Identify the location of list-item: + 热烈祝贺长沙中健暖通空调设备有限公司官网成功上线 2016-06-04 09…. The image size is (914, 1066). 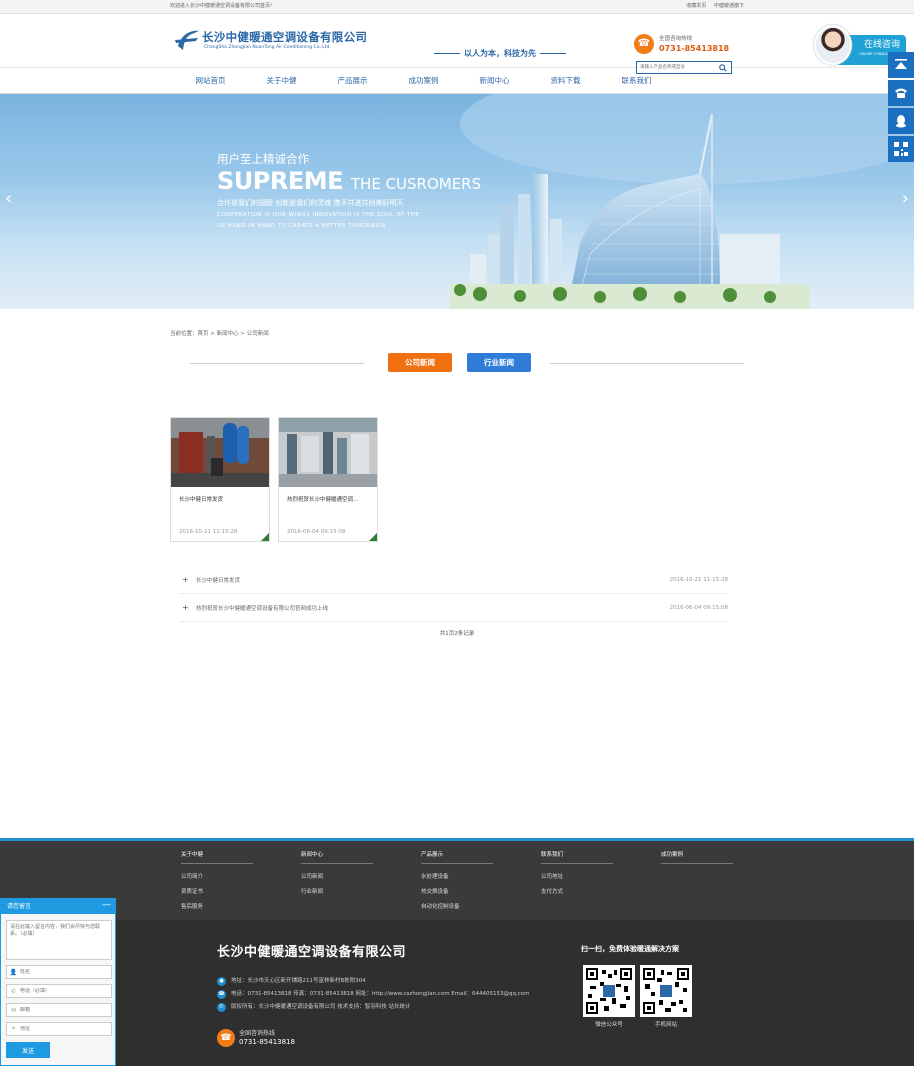
(454, 608).